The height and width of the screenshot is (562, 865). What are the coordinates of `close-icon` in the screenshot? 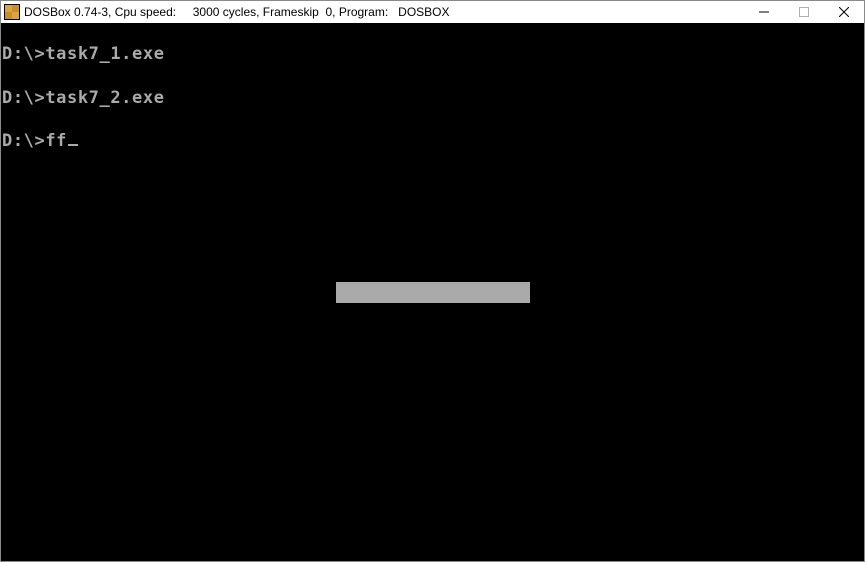 It's located at (844, 12).